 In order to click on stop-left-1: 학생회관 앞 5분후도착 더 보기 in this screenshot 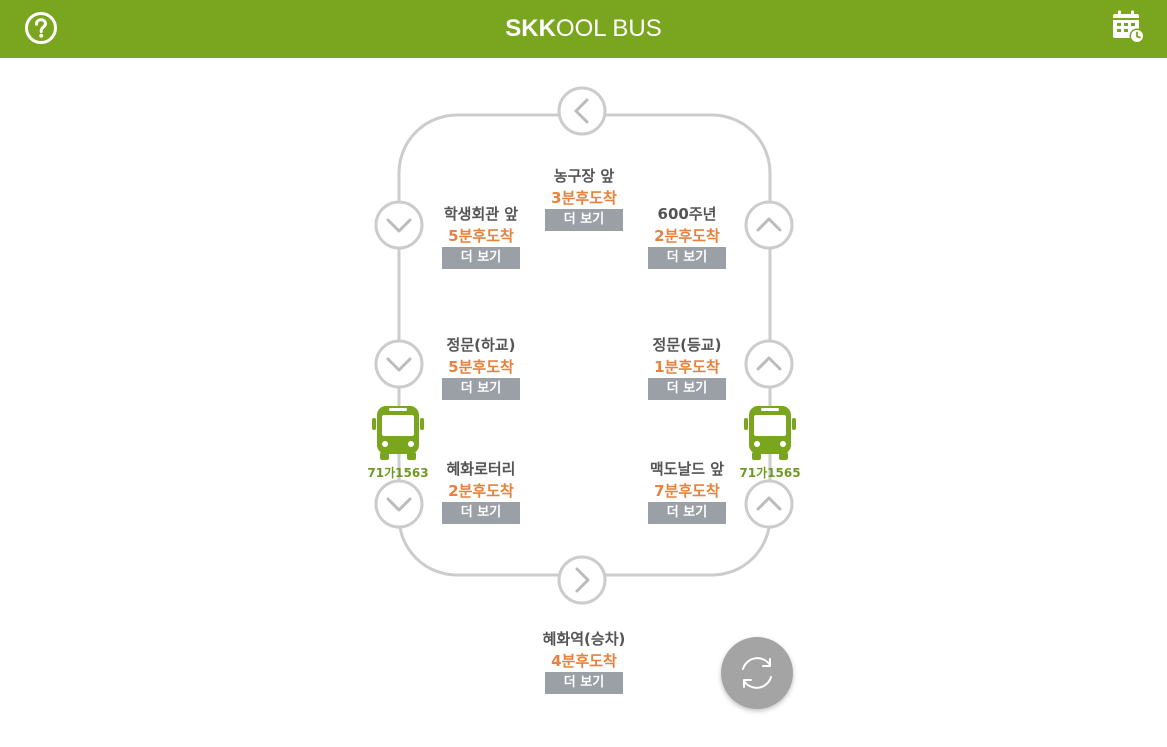, I will do `click(481, 236)`.